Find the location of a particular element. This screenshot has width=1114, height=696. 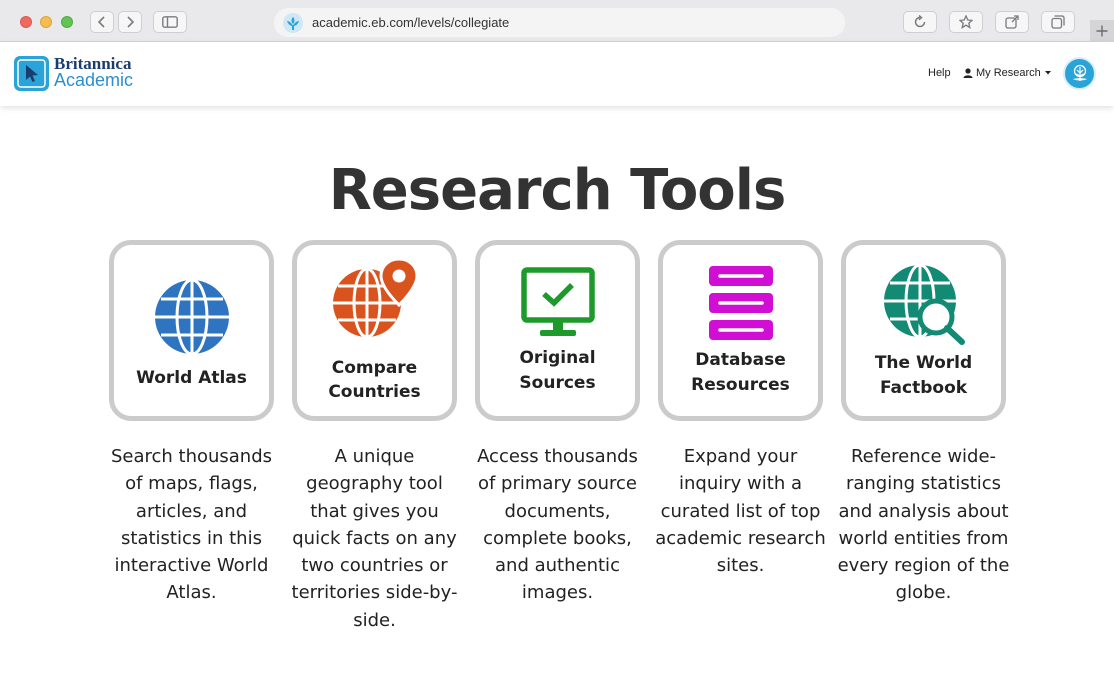

plus-icon is located at coordinates (1102, 31).